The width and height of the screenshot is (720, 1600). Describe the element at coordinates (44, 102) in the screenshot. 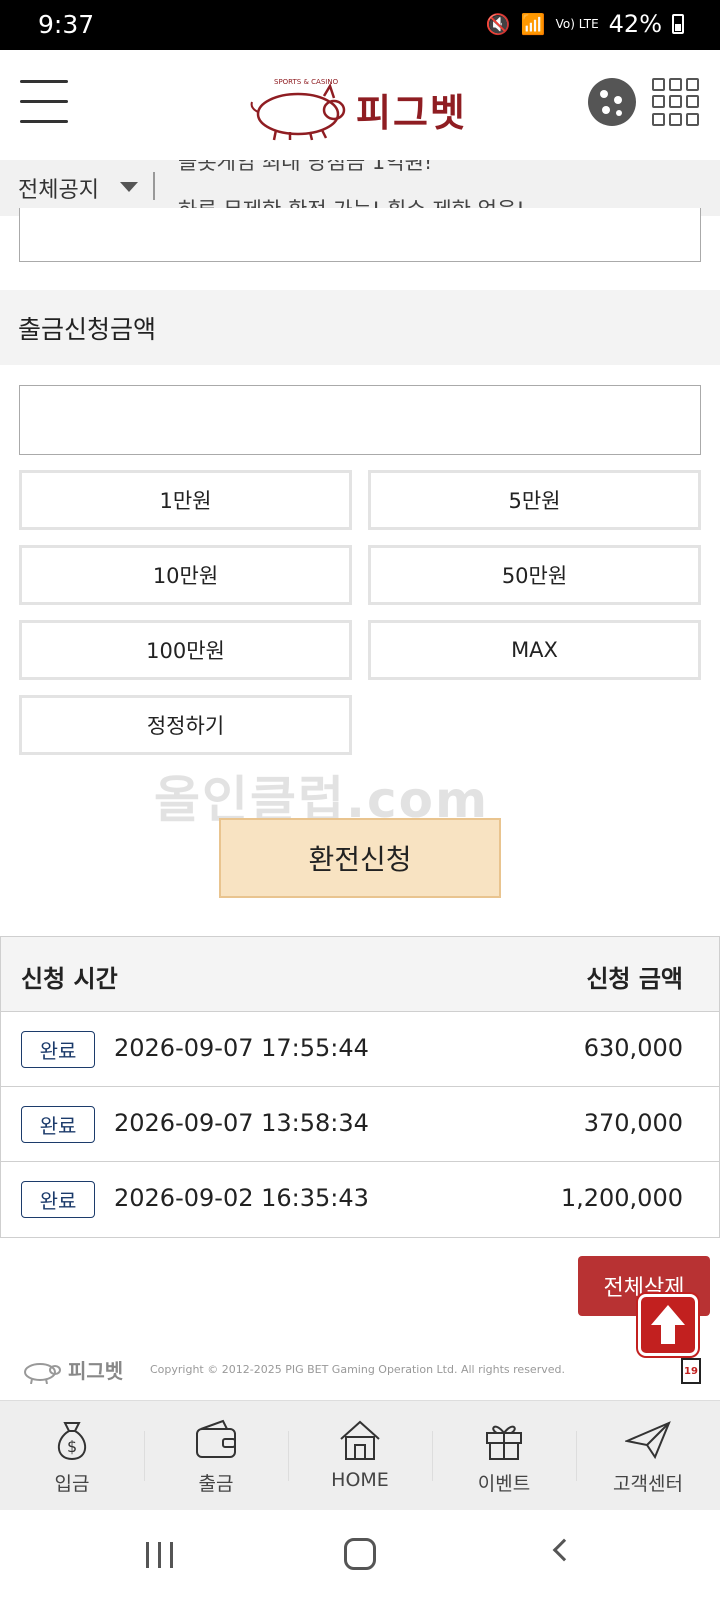

I see `menu-icon` at that location.